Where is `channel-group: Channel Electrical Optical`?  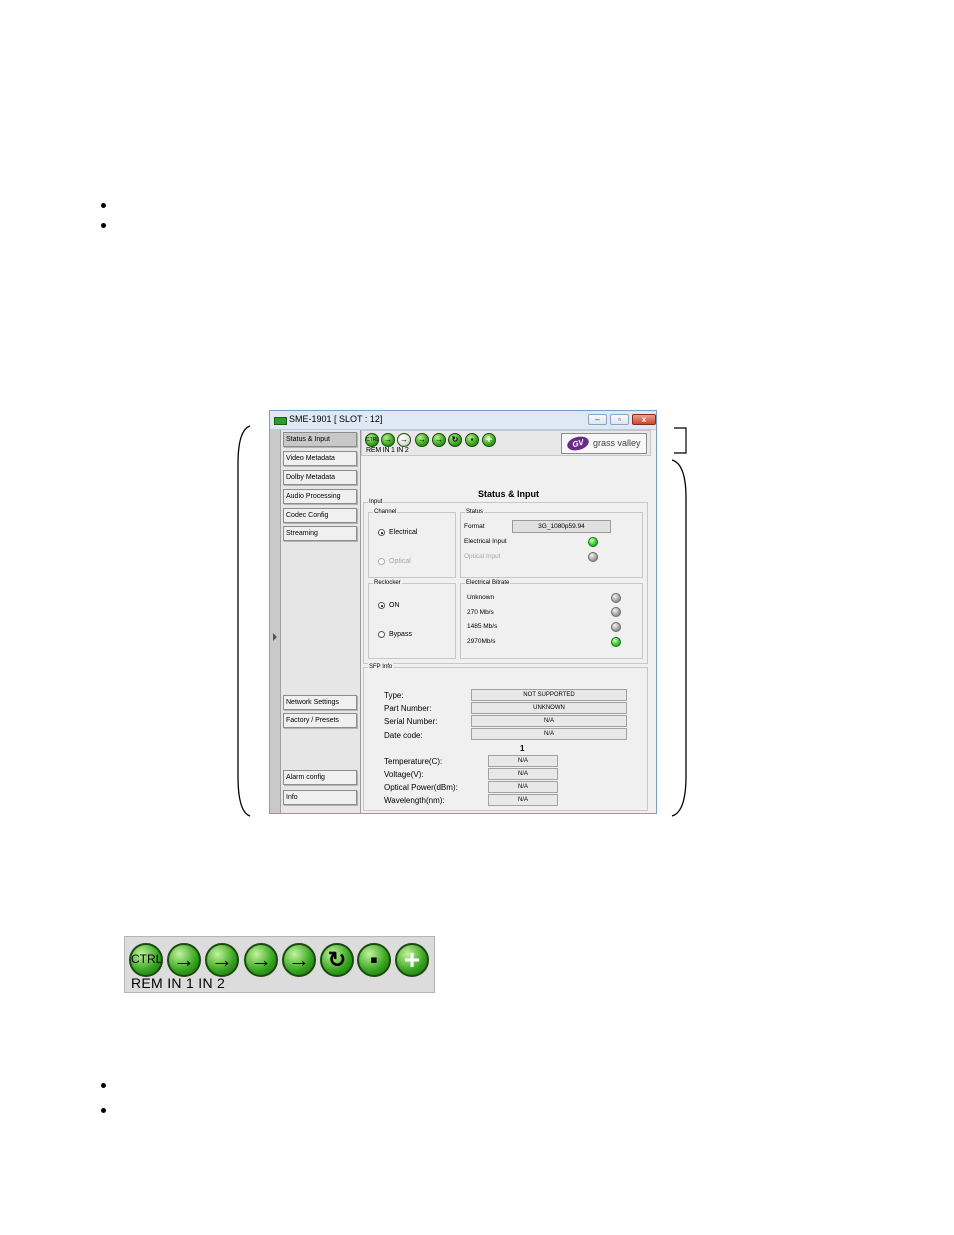
channel-group: Channel Electrical Optical is located at coordinates (412, 543).